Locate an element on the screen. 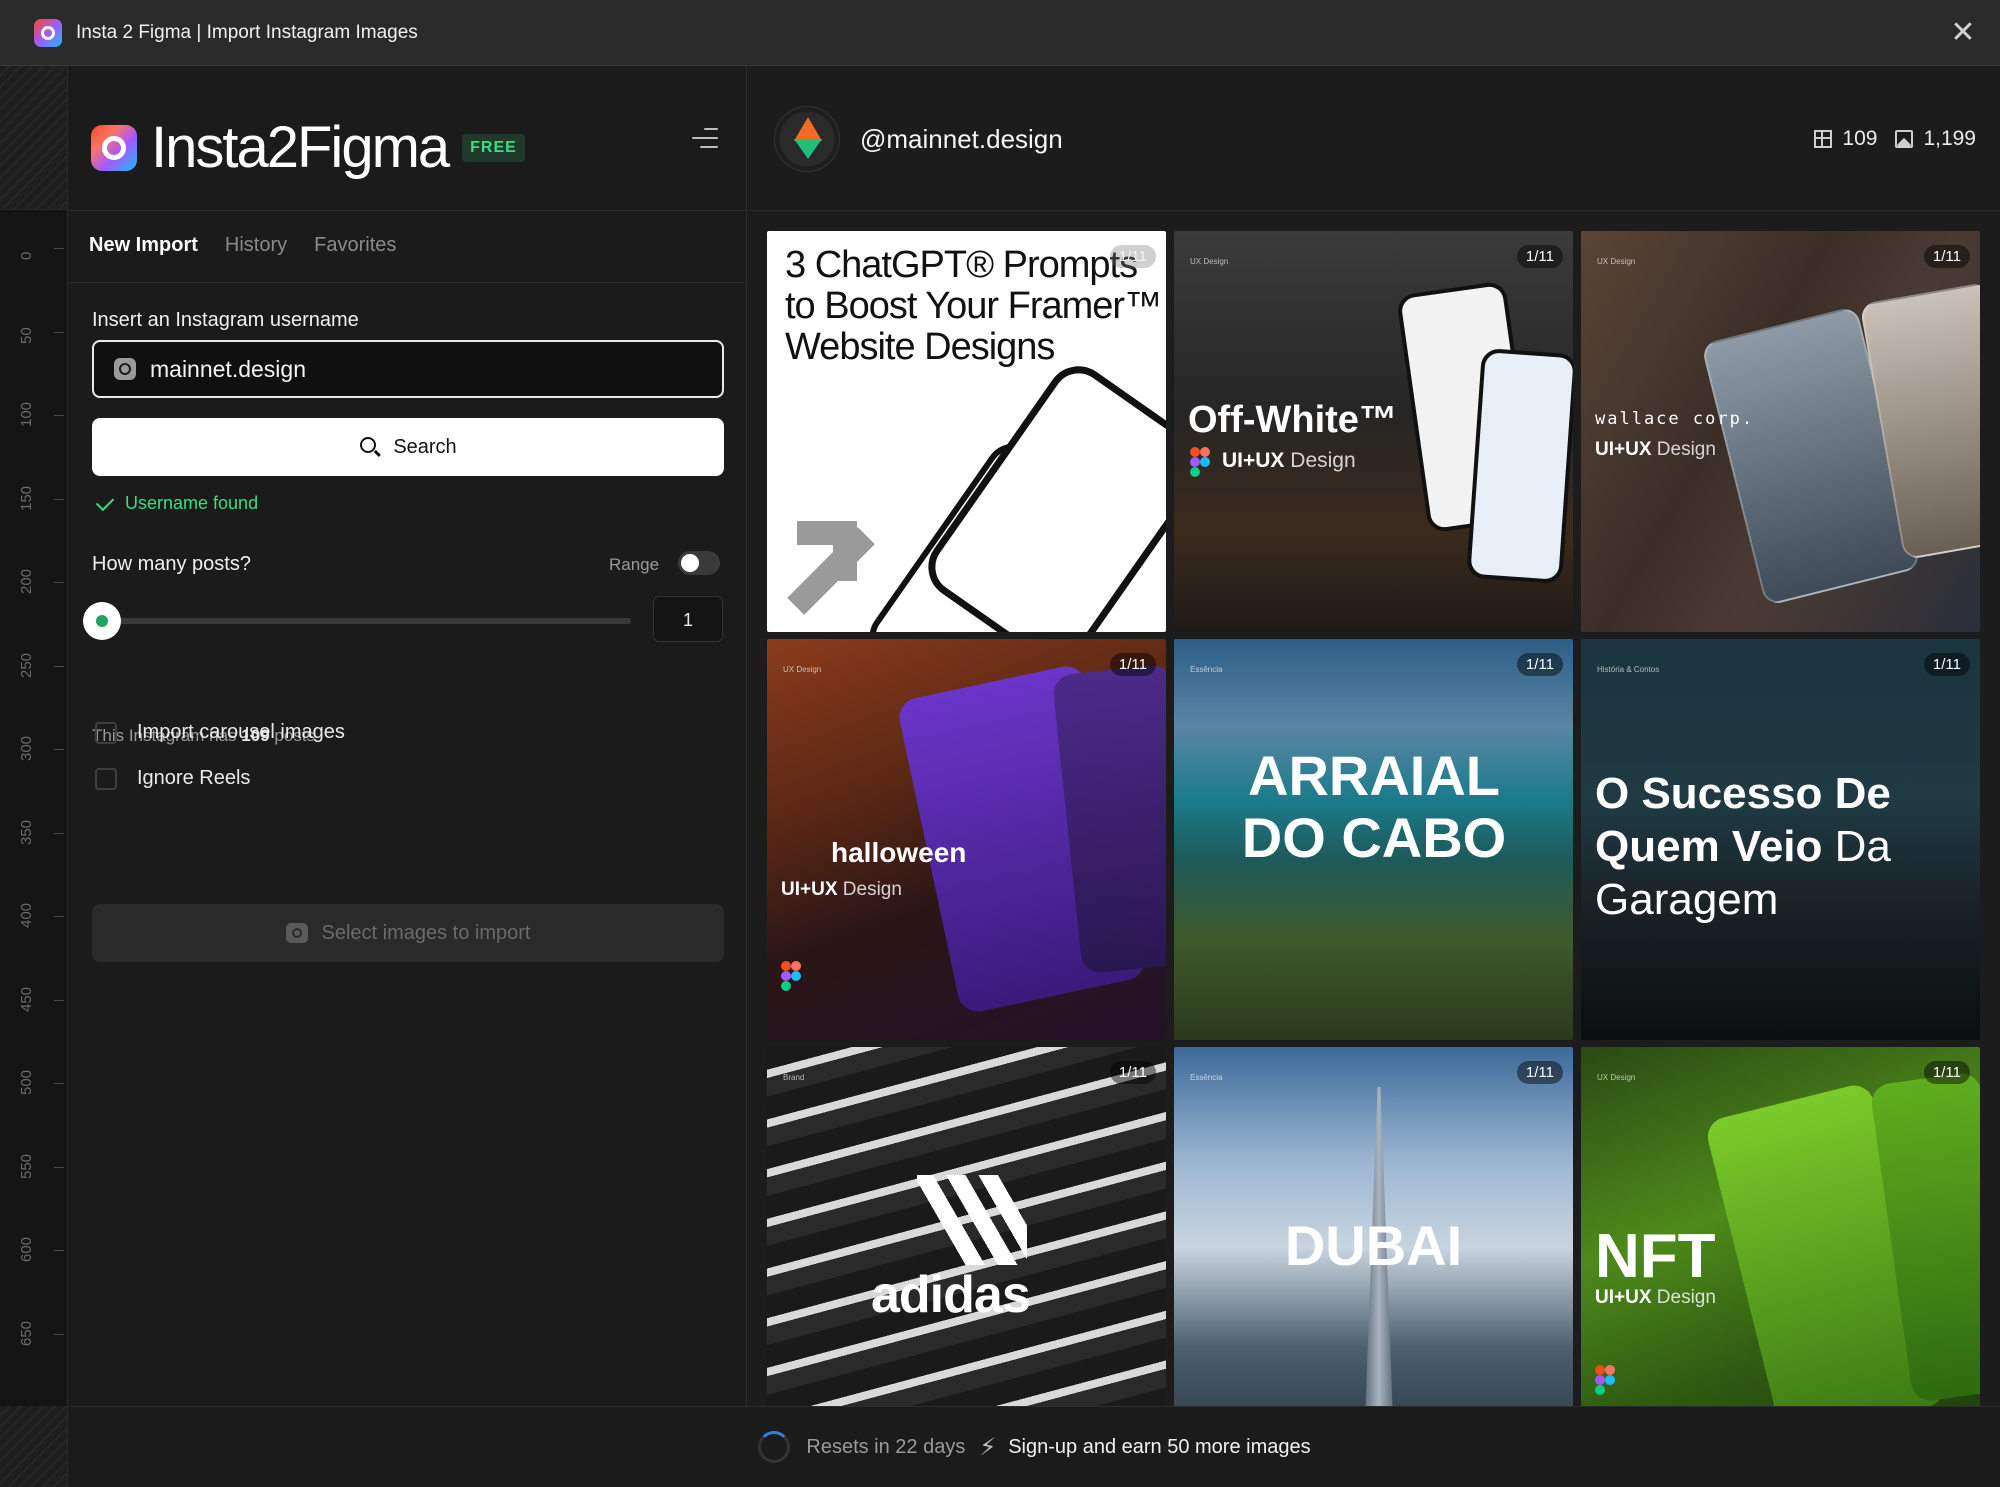  username-status: Username found is located at coordinates (177, 503).